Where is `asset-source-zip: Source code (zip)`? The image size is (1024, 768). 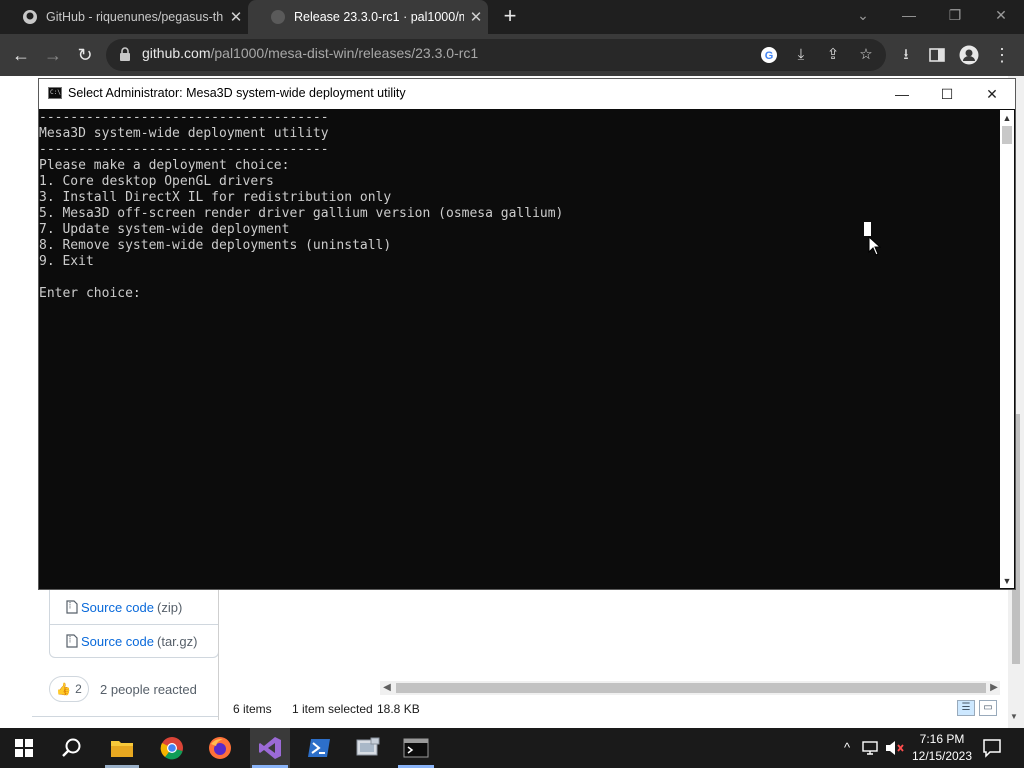 asset-source-zip: Source code (zip) is located at coordinates (124, 607).